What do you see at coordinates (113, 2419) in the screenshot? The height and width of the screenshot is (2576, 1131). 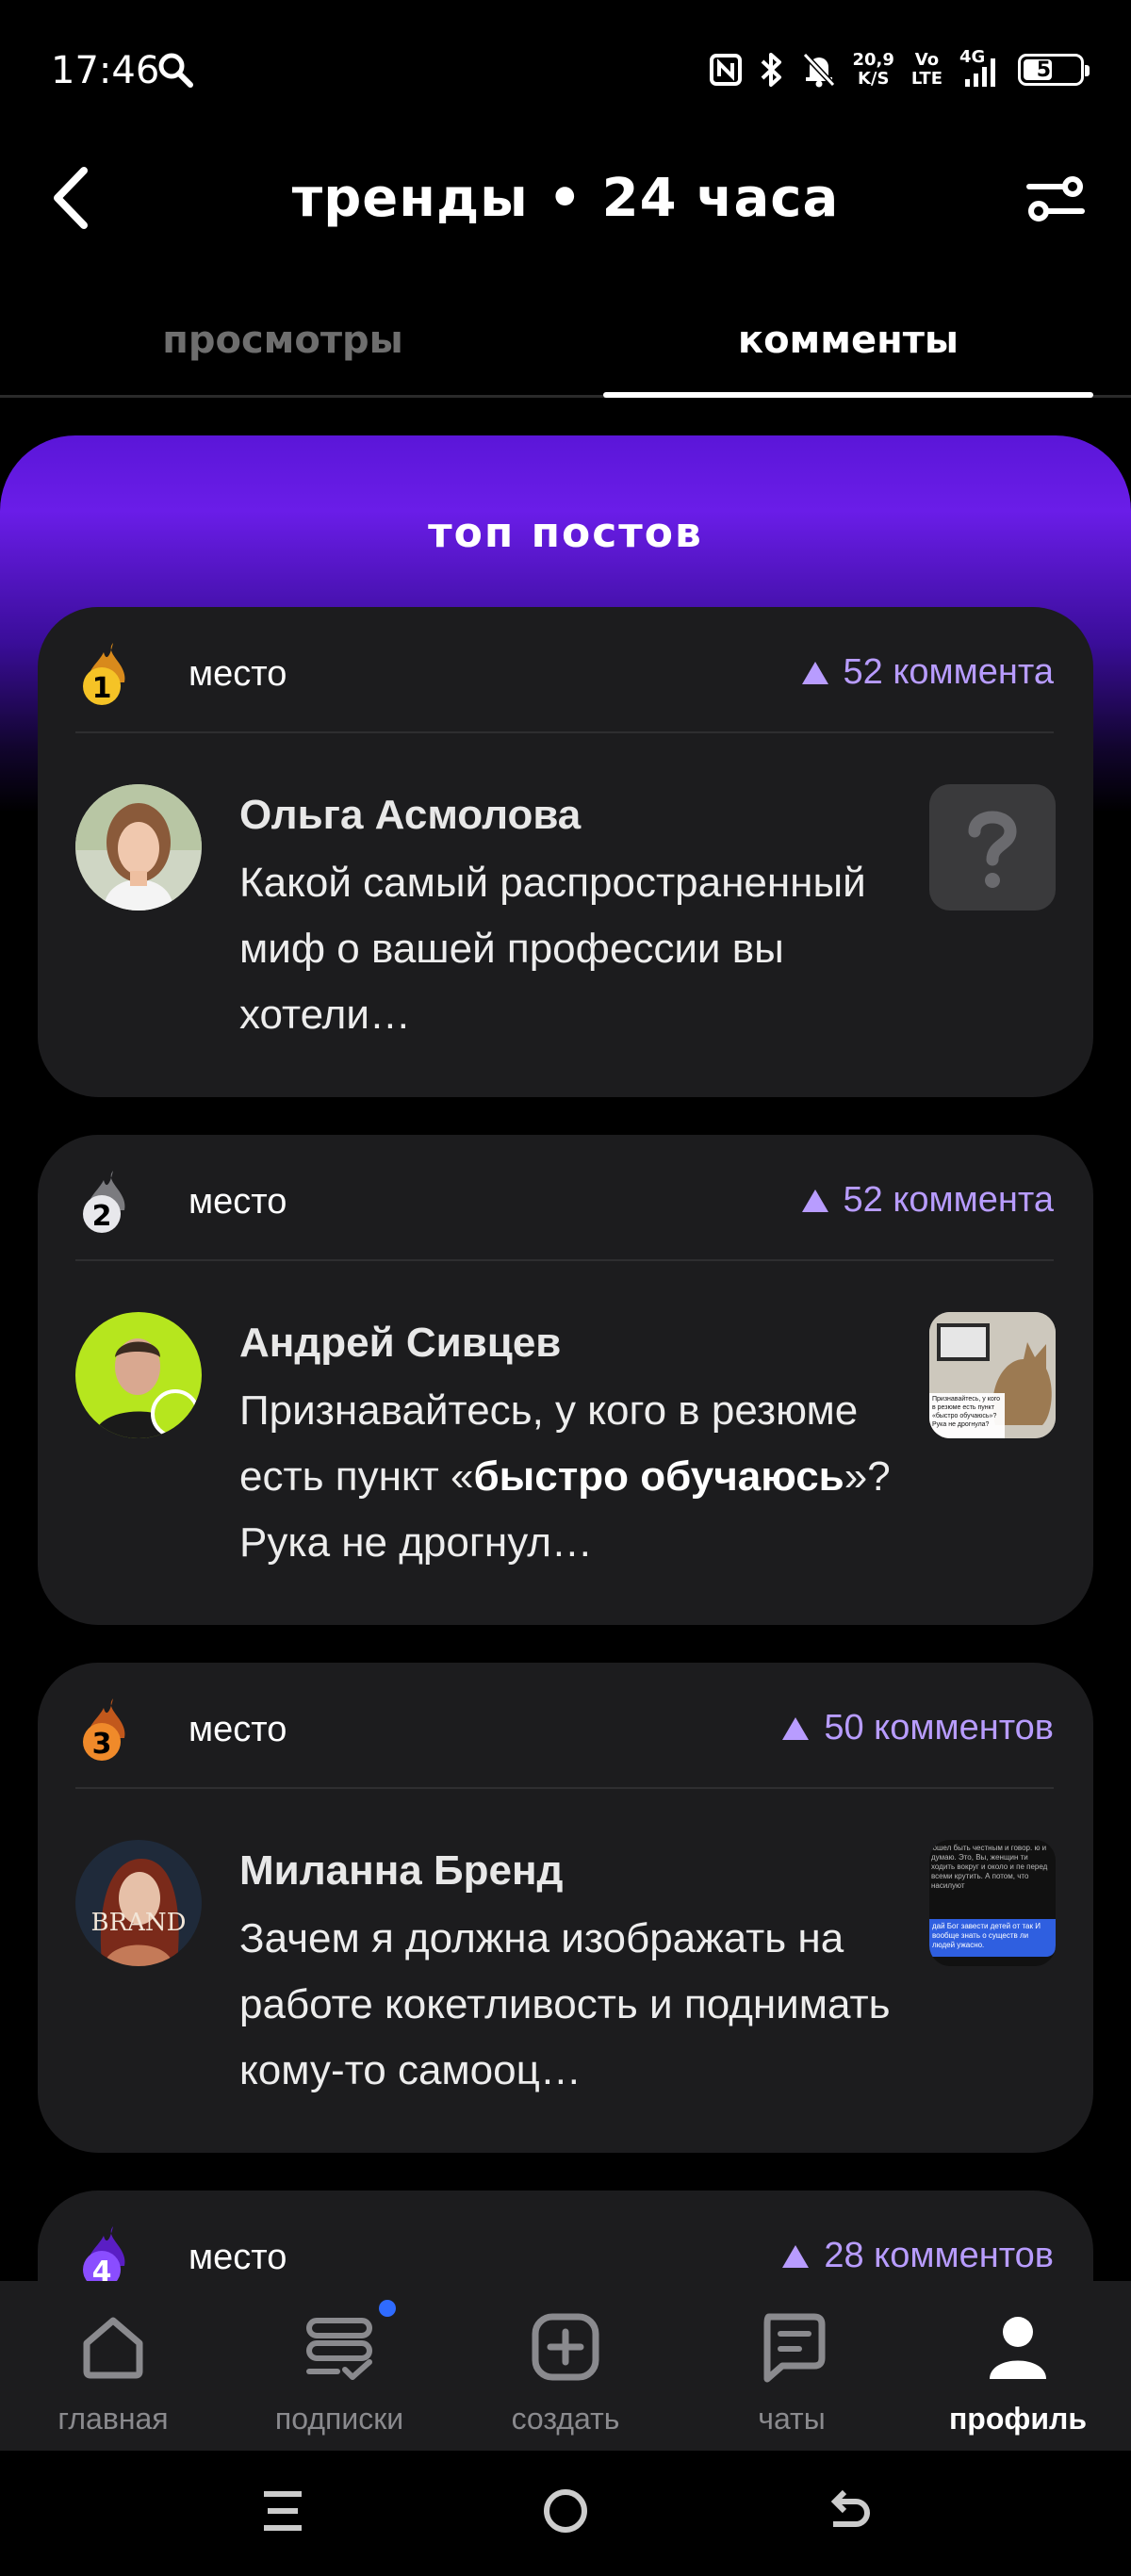 I see `nav-label: главная` at bounding box center [113, 2419].